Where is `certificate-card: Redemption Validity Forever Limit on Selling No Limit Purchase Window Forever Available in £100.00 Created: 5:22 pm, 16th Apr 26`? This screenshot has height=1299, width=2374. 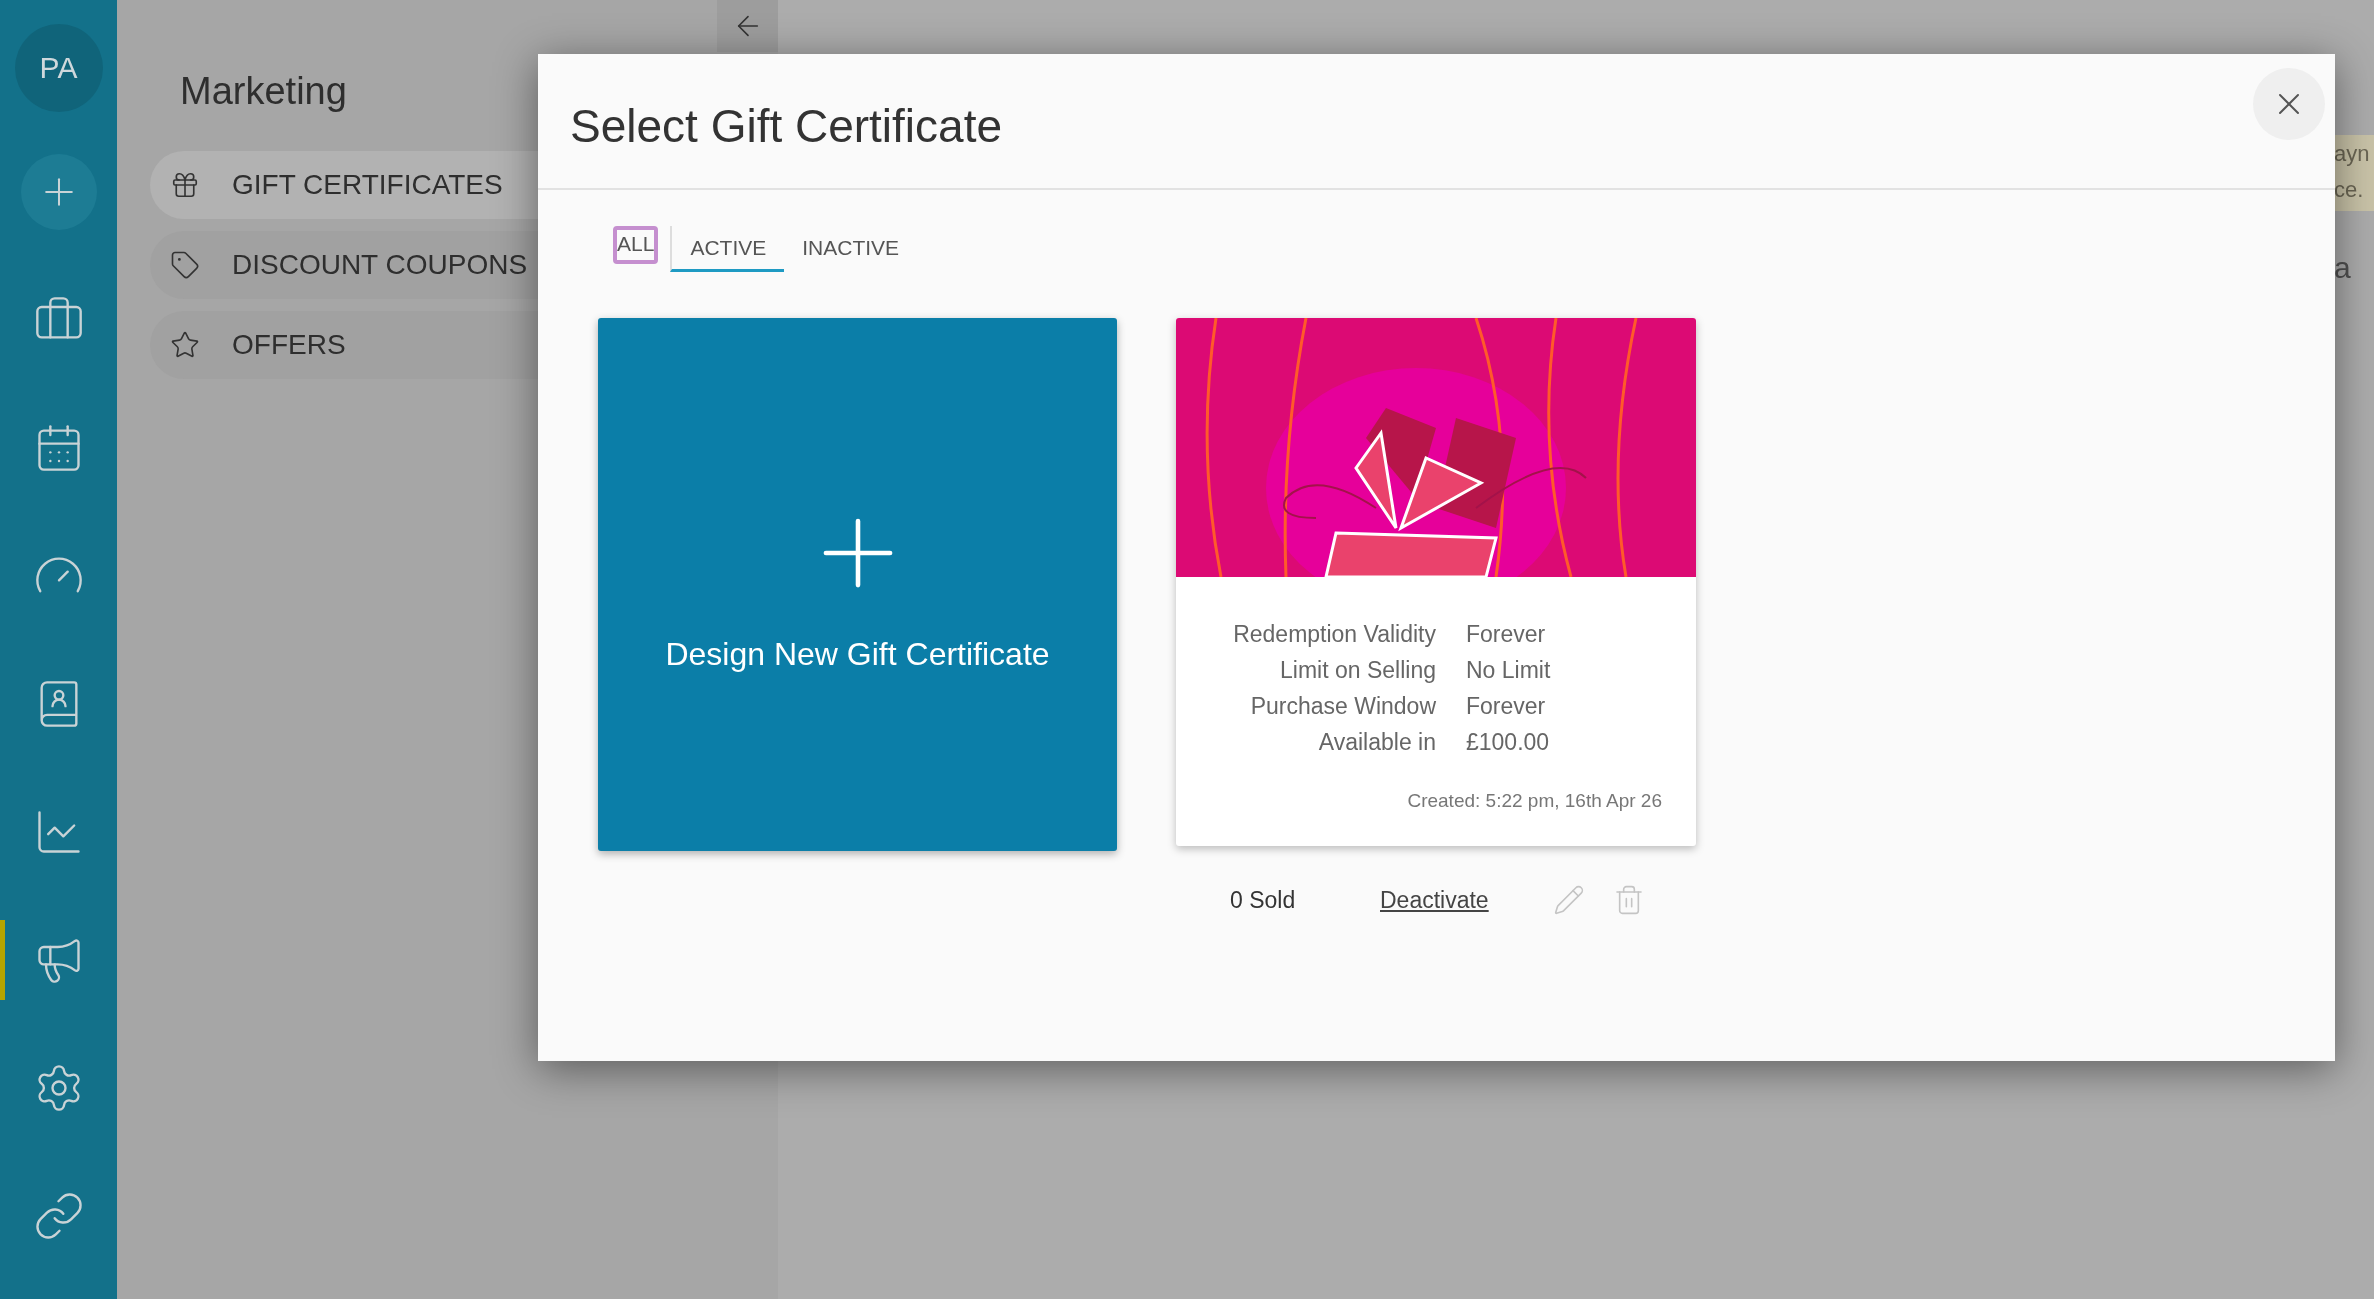 certificate-card: Redemption Validity Forever Limit on Selling No Limit Purchase Window Forever Available in £100.00 Created: 5:22 pm, 16th Apr 26 is located at coordinates (1436, 582).